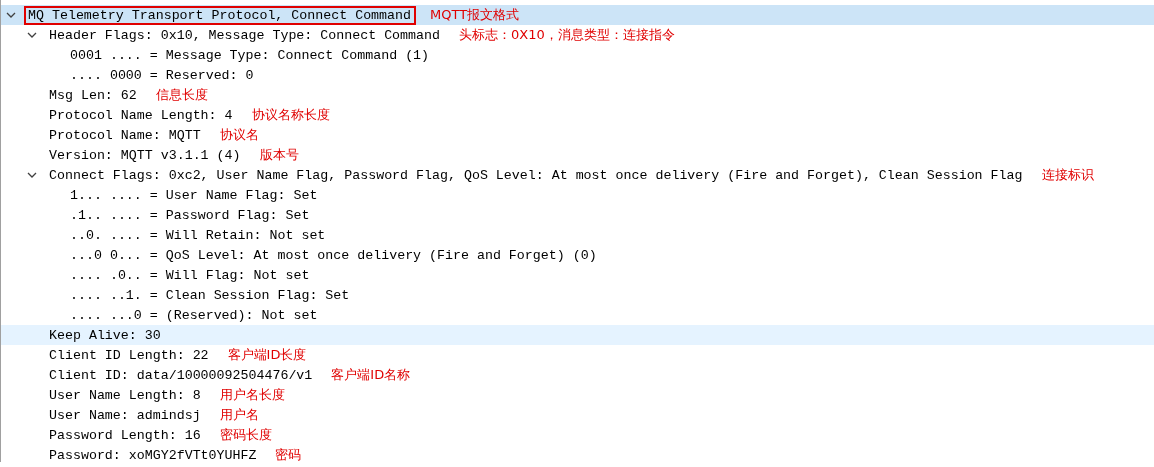 Image resolution: width=1154 pixels, height=467 pixels. What do you see at coordinates (245, 35) in the screenshot?
I see `tree-item-label: Header Flags: 0x10, Message Type: Connect Command` at bounding box center [245, 35].